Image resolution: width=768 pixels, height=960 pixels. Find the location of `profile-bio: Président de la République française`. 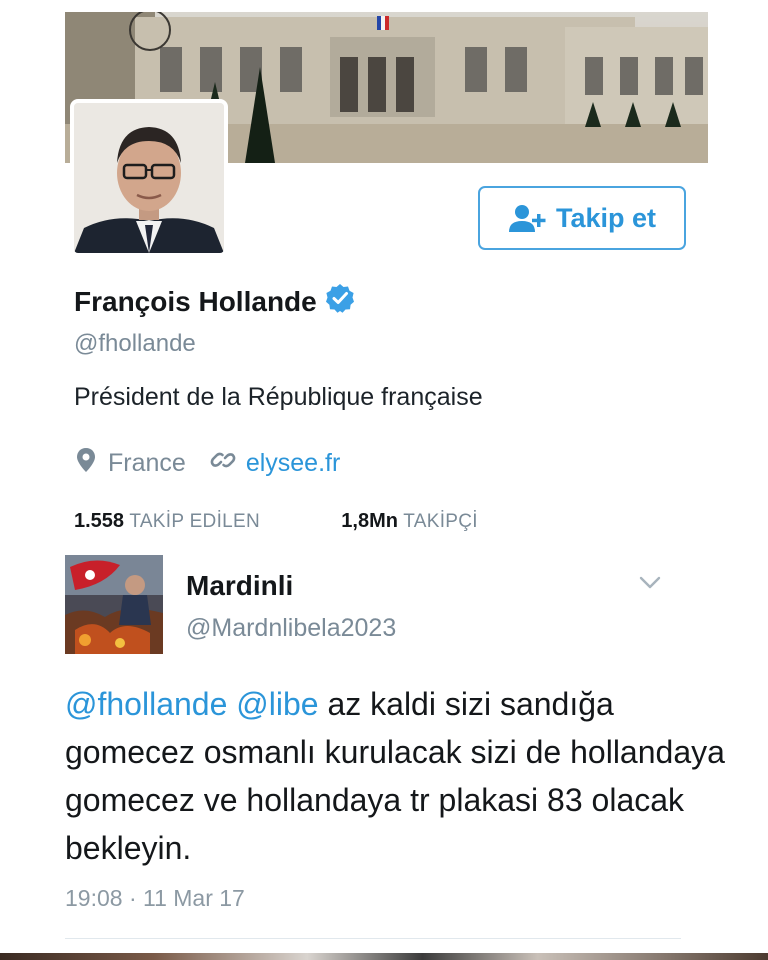

profile-bio: Président de la République française is located at coordinates (278, 397).